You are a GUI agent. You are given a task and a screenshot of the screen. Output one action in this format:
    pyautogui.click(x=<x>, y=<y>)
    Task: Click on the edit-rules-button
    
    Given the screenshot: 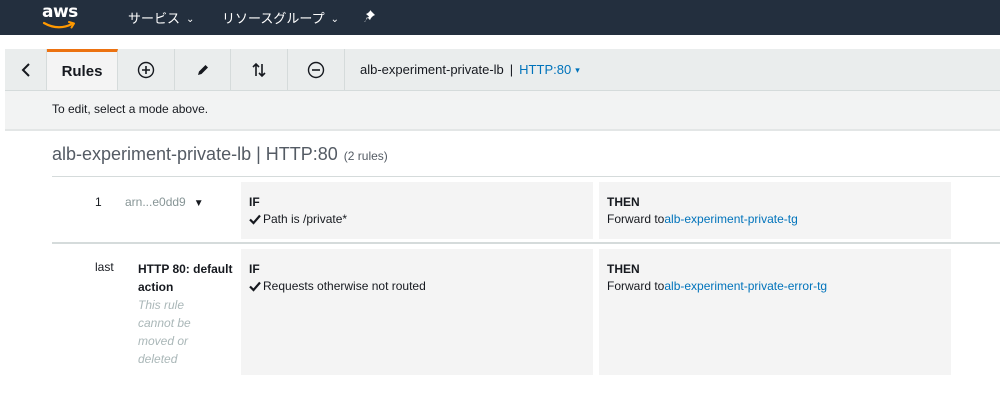 What is the action you would take?
    pyautogui.click(x=203, y=69)
    